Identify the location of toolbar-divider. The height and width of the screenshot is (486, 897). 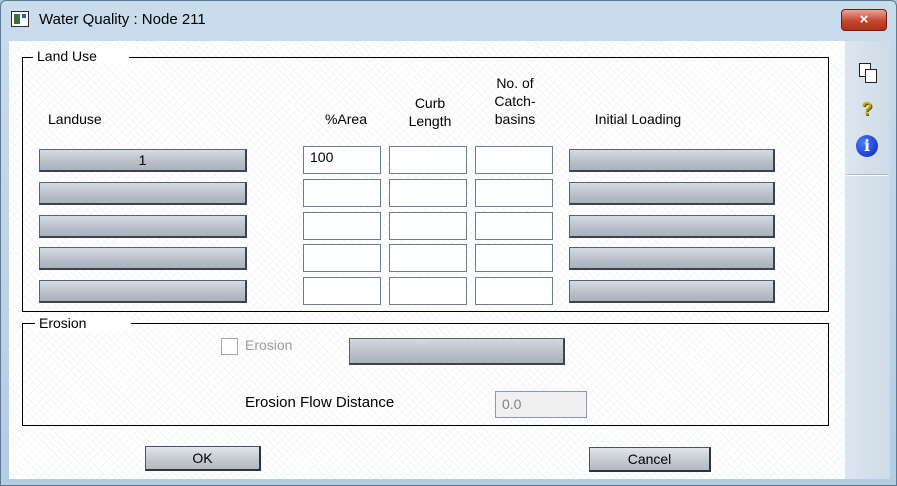
(867, 175).